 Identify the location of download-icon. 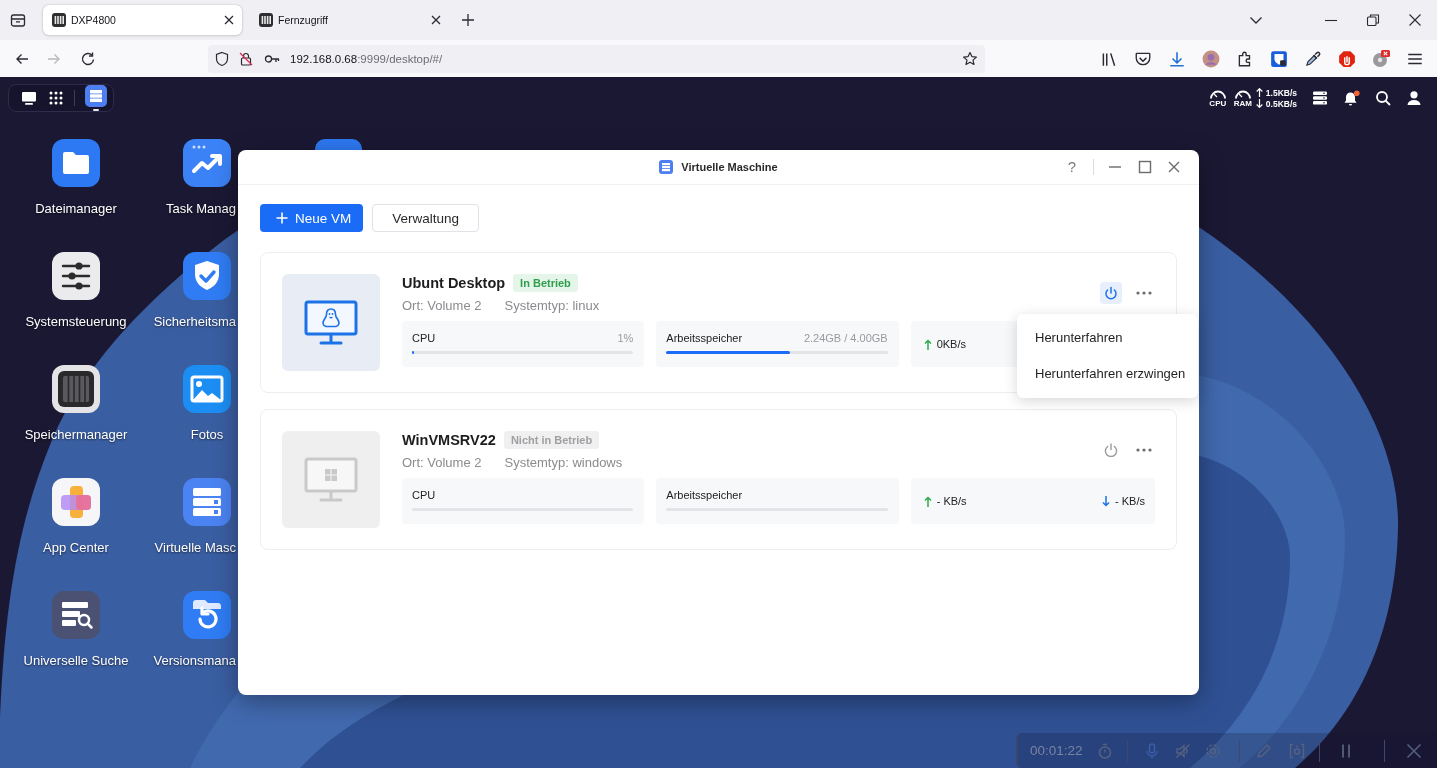
(1177, 58).